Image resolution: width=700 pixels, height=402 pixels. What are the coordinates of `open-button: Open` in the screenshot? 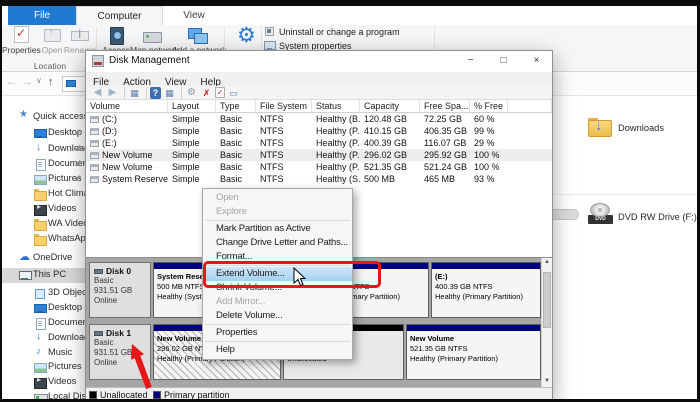 It's located at (52, 42).